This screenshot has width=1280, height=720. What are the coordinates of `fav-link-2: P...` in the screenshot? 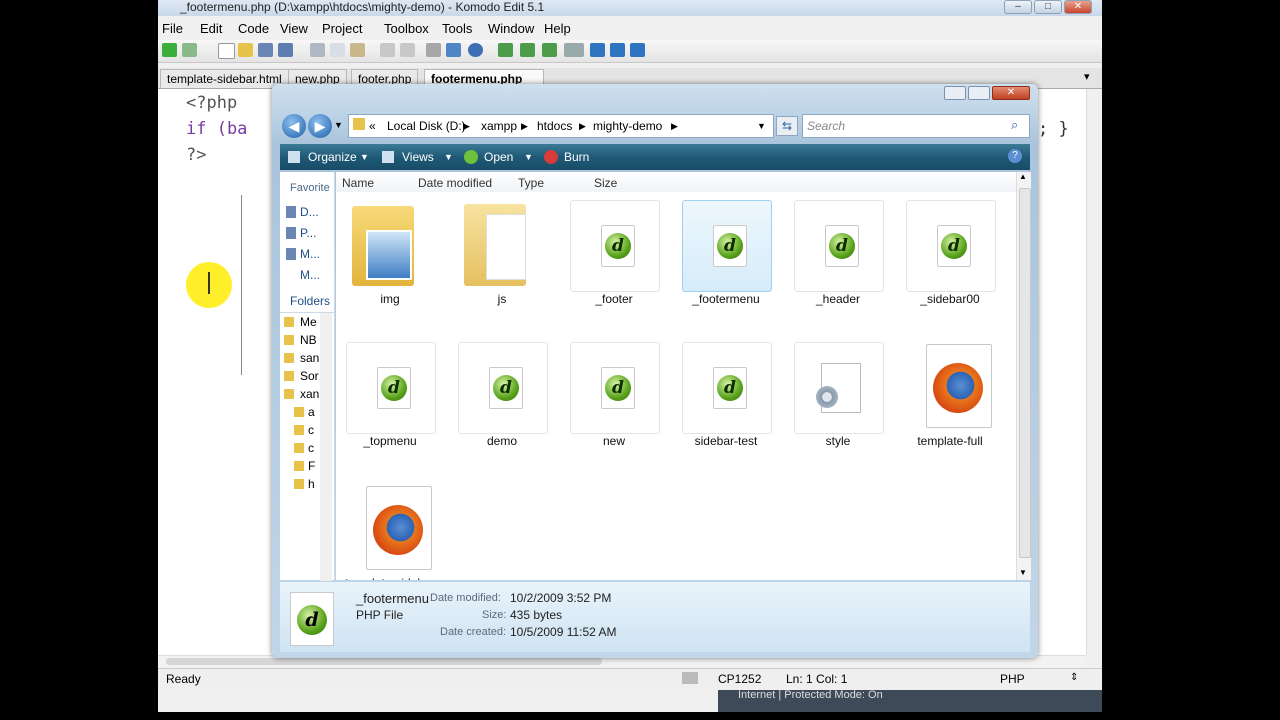 It's located at (308, 233).